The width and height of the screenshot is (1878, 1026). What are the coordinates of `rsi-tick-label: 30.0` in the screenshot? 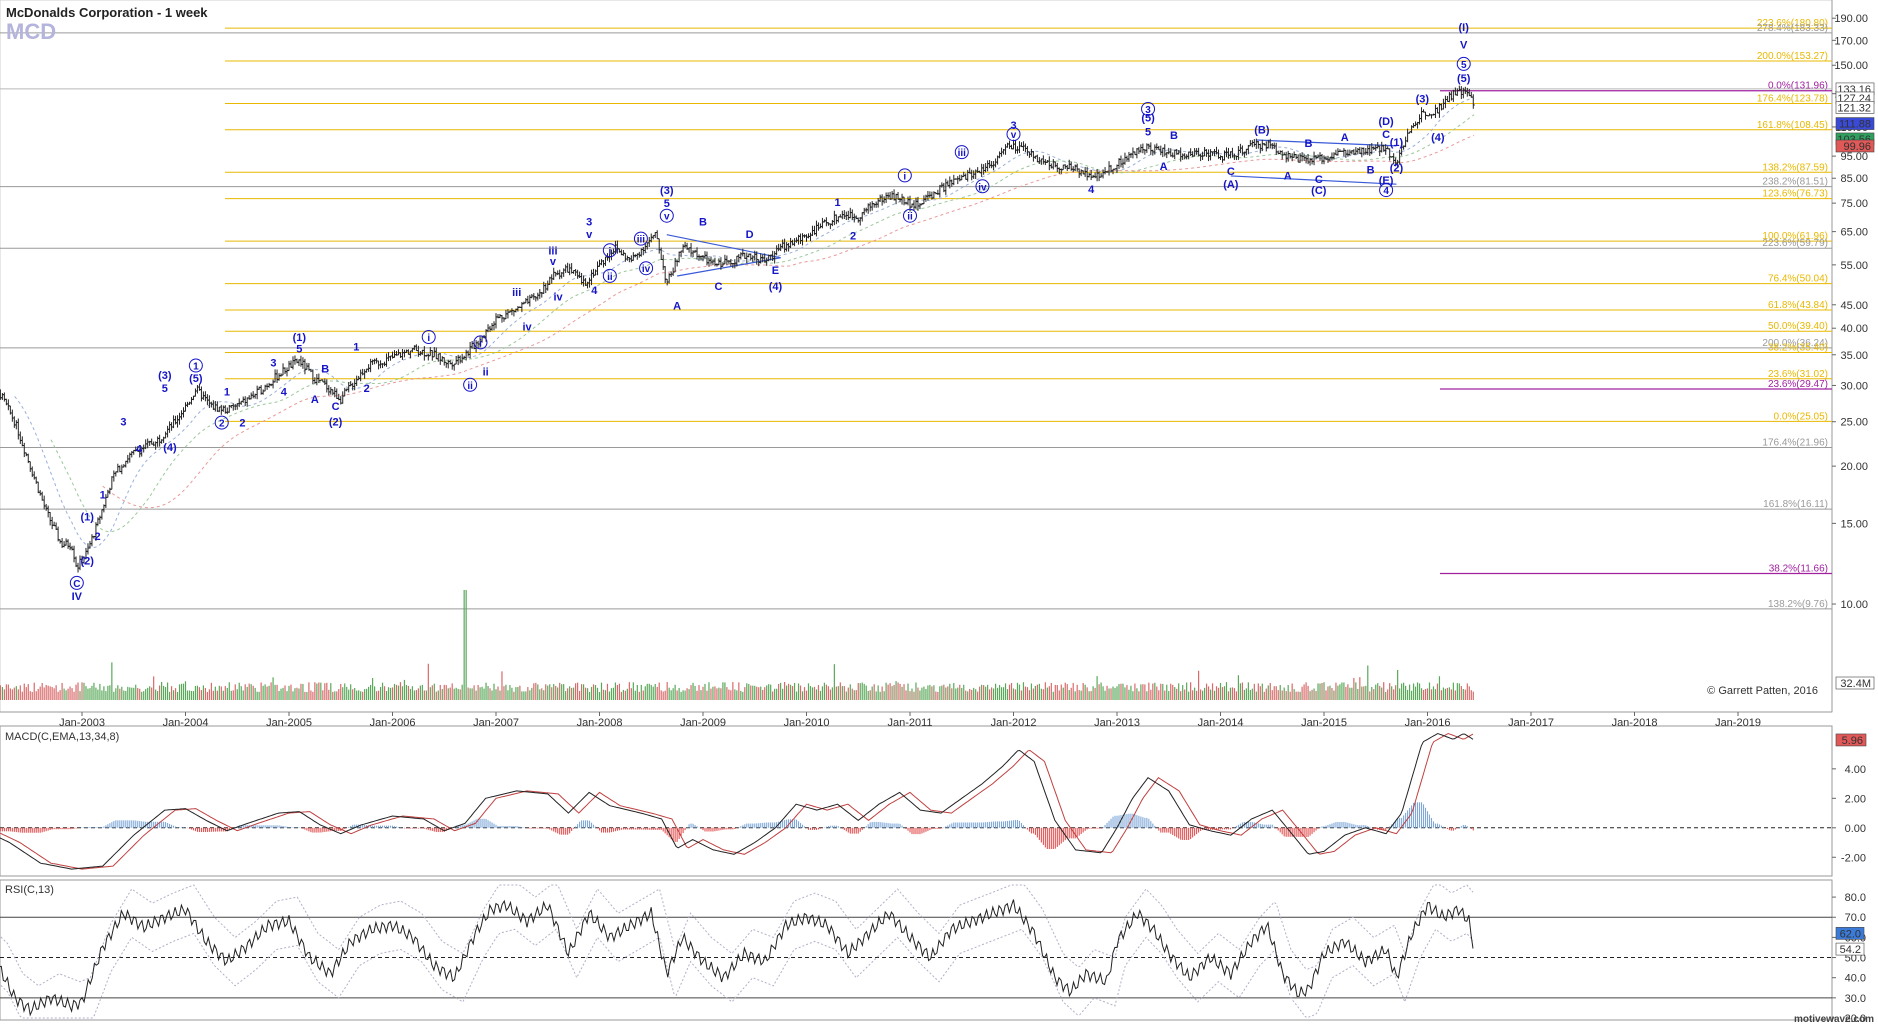 It's located at (1855, 999).